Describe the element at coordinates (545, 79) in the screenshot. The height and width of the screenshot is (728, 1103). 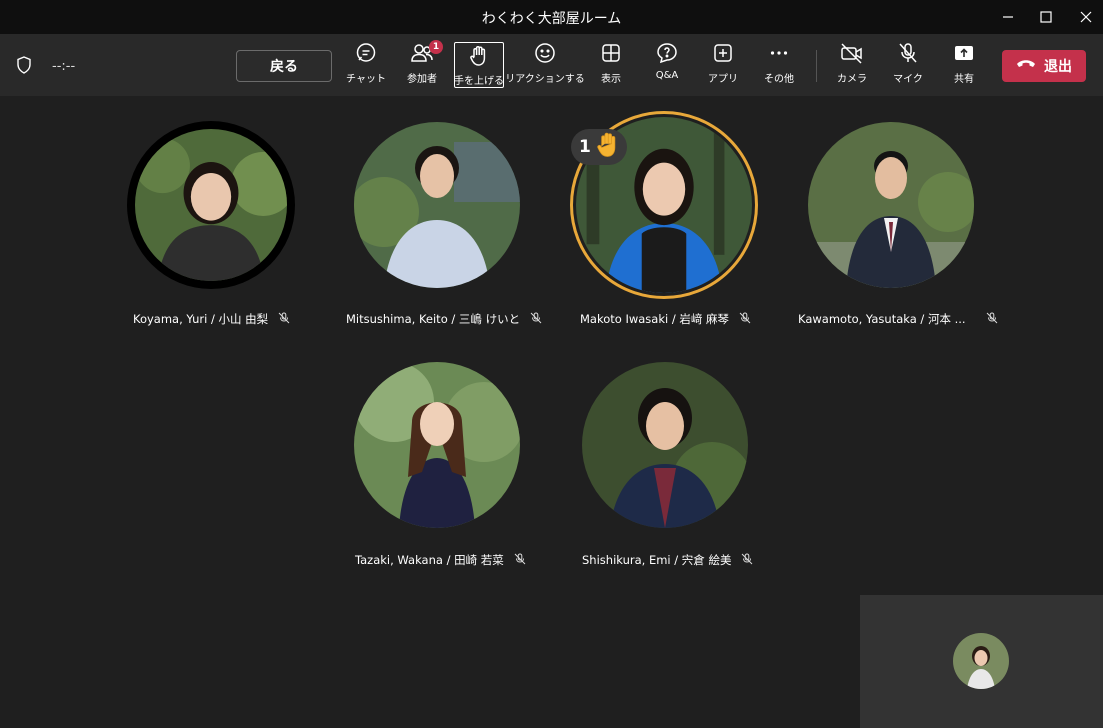
I see `react-label: リアクションする` at that location.